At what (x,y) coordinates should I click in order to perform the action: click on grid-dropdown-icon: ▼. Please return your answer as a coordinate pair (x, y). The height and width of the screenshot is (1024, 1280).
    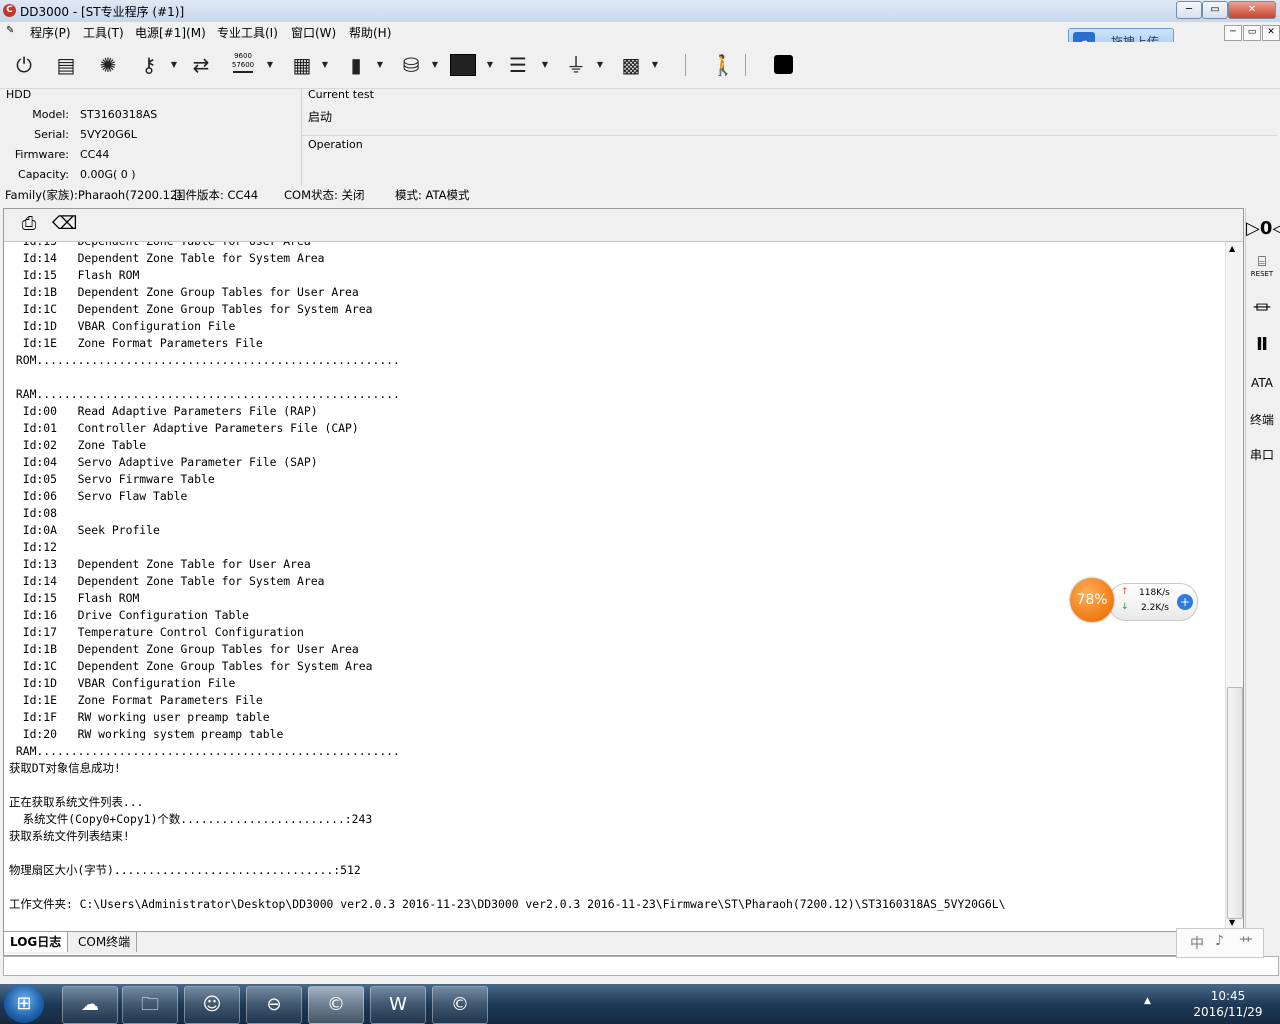
    Looking at the image, I should click on (655, 65).